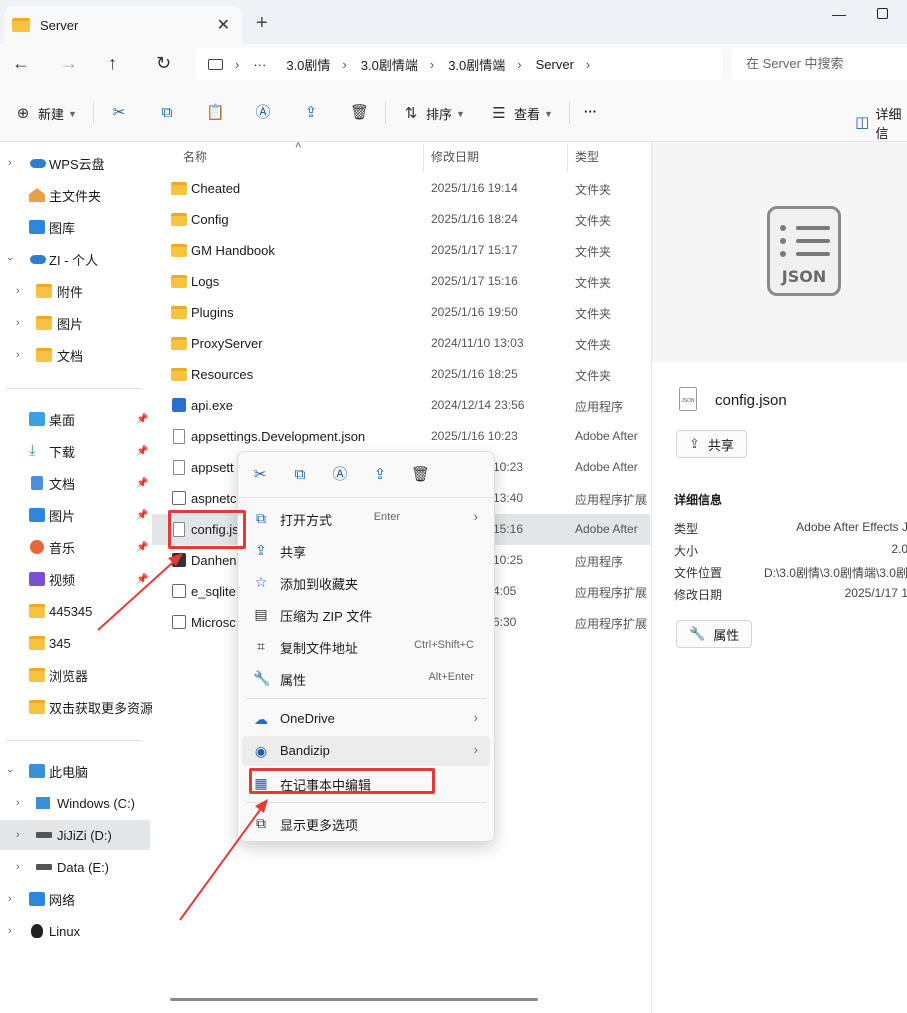 This screenshot has height=1013, width=907. Describe the element at coordinates (433, 113) in the screenshot. I see `sort-button: ⇅ 排序 ▼` at that location.